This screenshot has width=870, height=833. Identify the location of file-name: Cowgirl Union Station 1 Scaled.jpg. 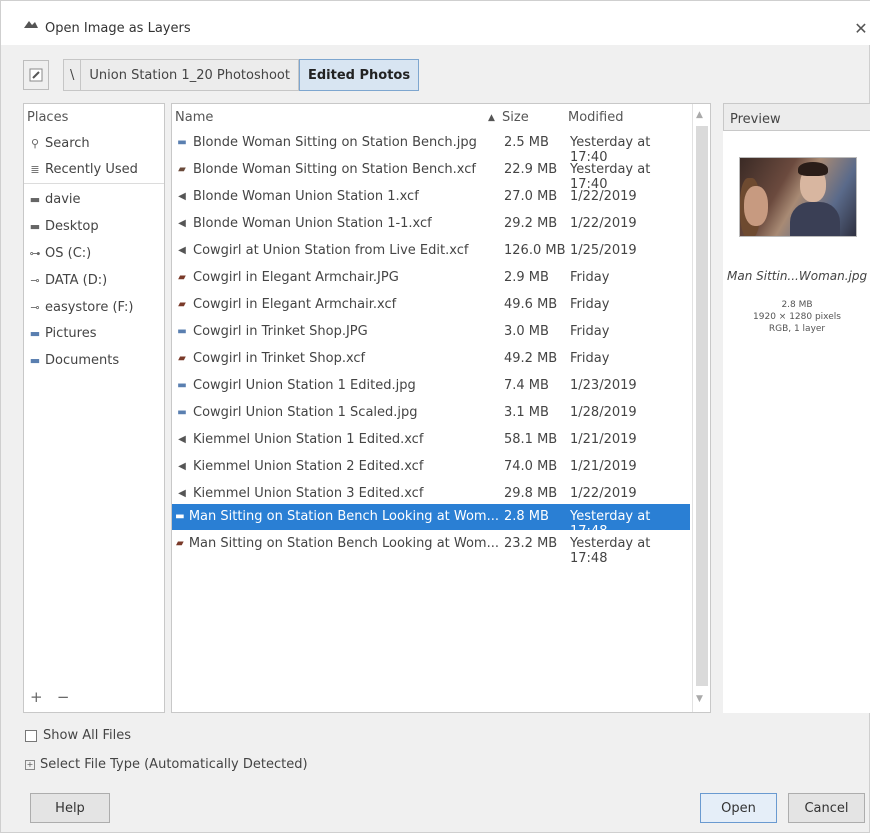
(305, 412).